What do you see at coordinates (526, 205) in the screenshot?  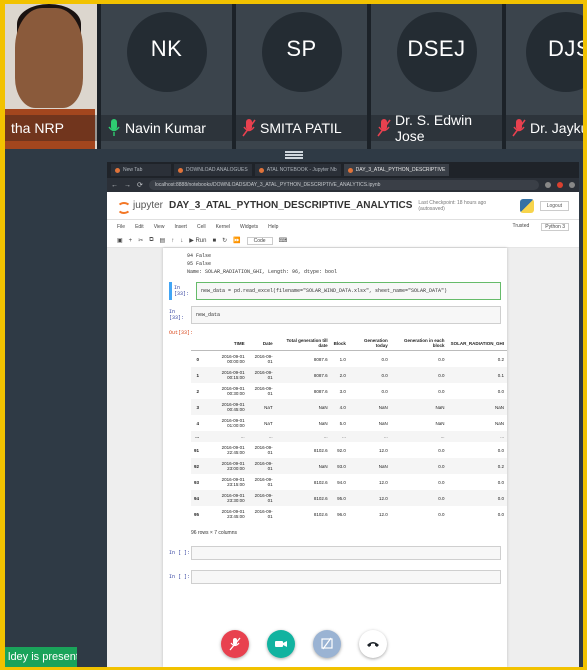 I see `python-logo-icon` at bounding box center [526, 205].